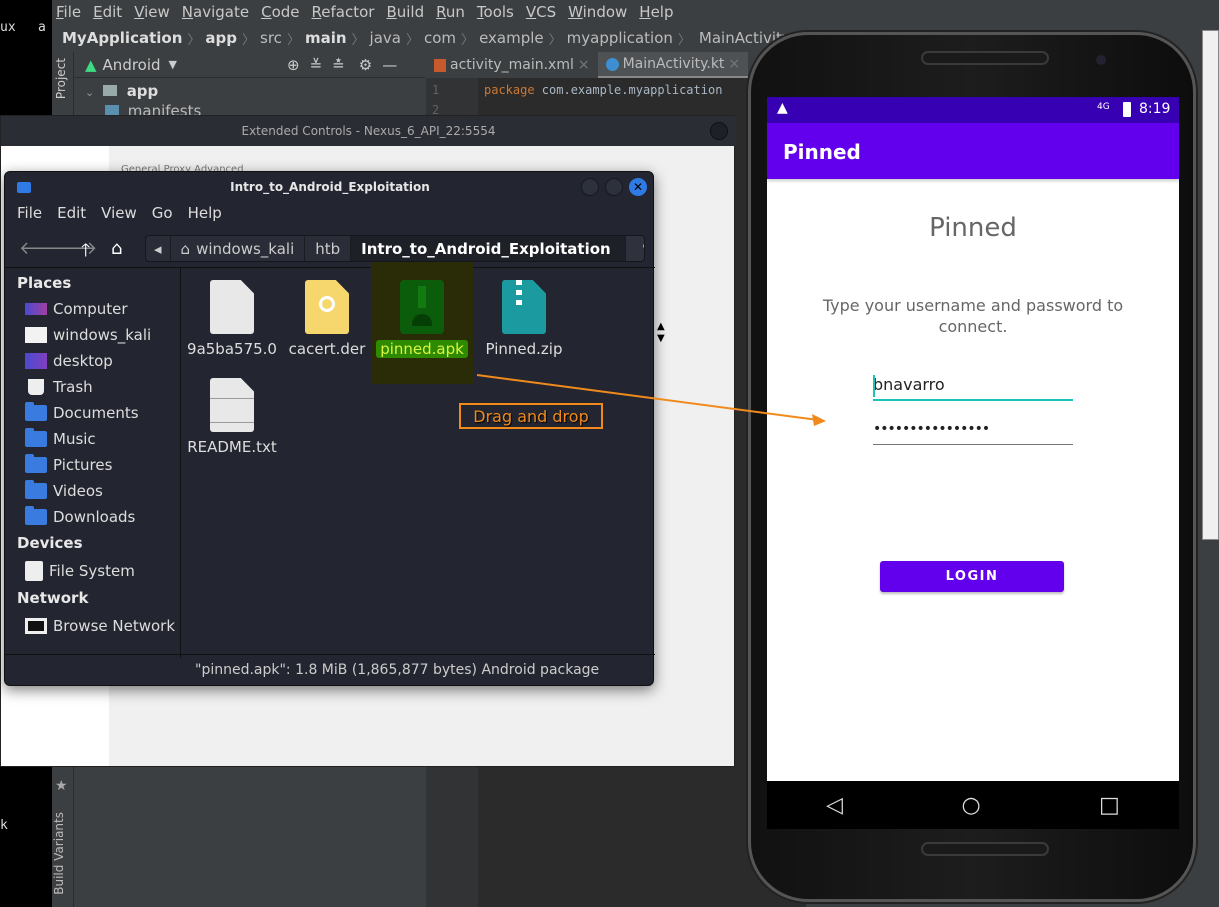 Image resolution: width=1219 pixels, height=907 pixels. What do you see at coordinates (88, 335) in the screenshot?
I see `sidebar-item-windows-kali: windows_kali` at bounding box center [88, 335].